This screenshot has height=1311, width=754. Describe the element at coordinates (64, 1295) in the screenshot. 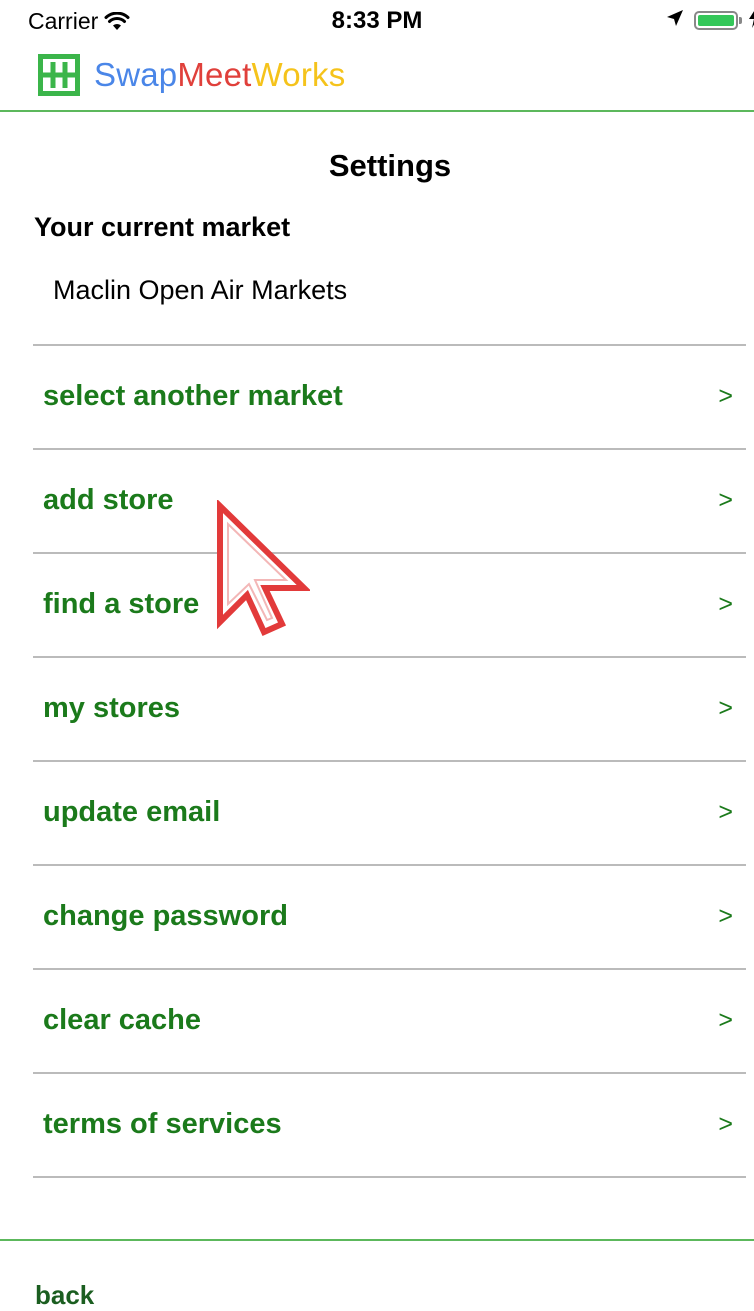

I see `back-button: back` at that location.